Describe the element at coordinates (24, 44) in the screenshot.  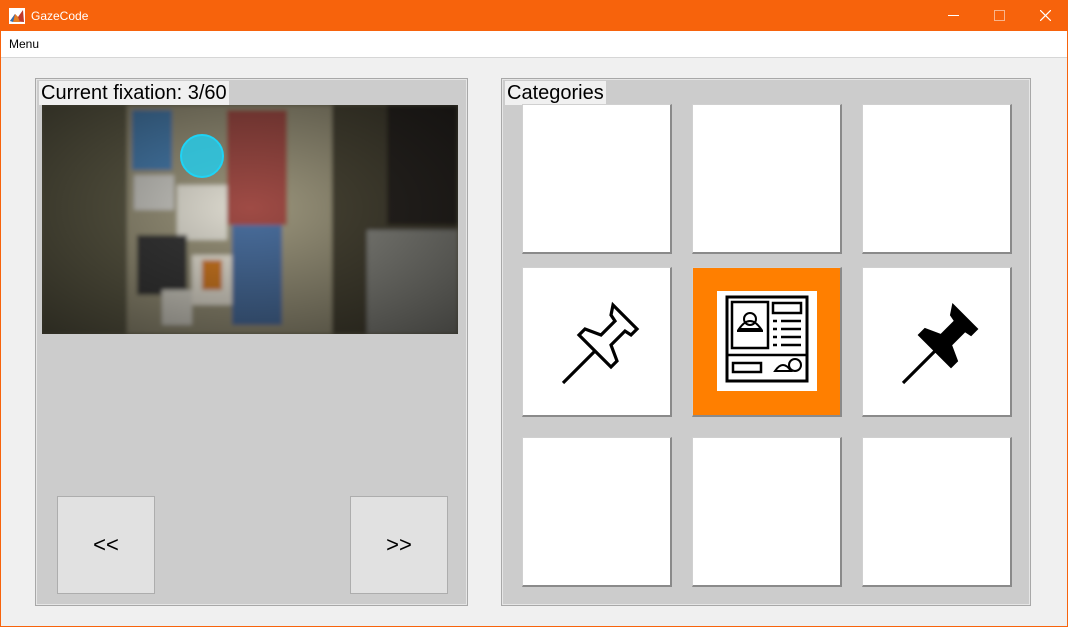
I see `menu-item-menu: Menu` at that location.